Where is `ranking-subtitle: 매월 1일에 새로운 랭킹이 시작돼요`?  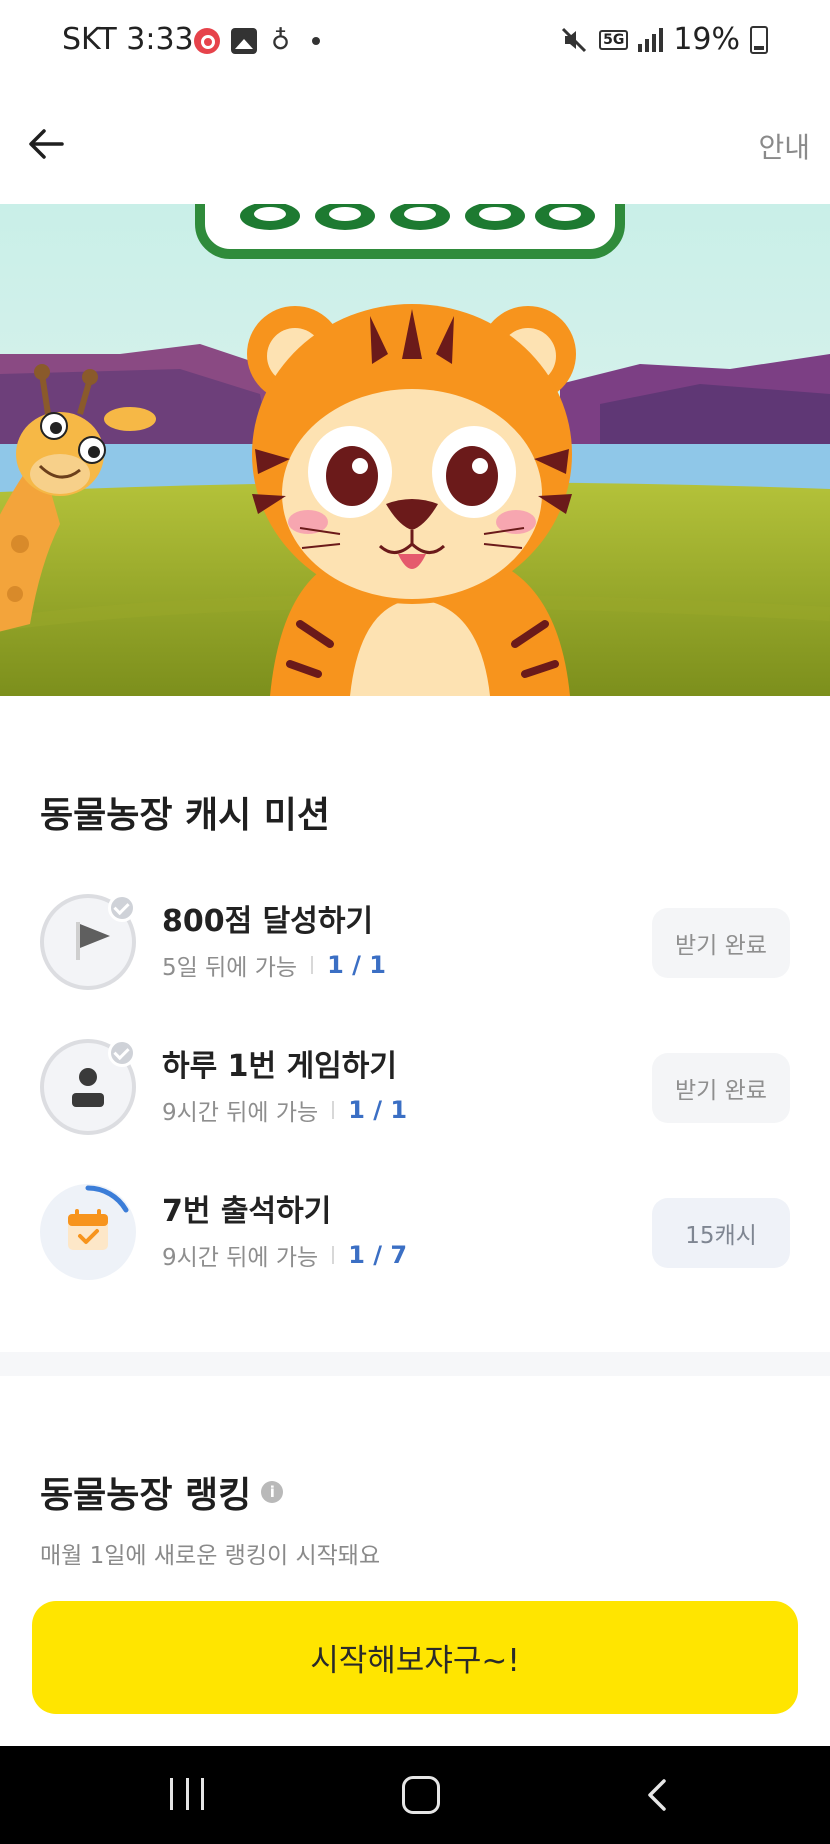 ranking-subtitle: 매월 1일에 새로운 랭킹이 시작돼요 is located at coordinates (210, 1556).